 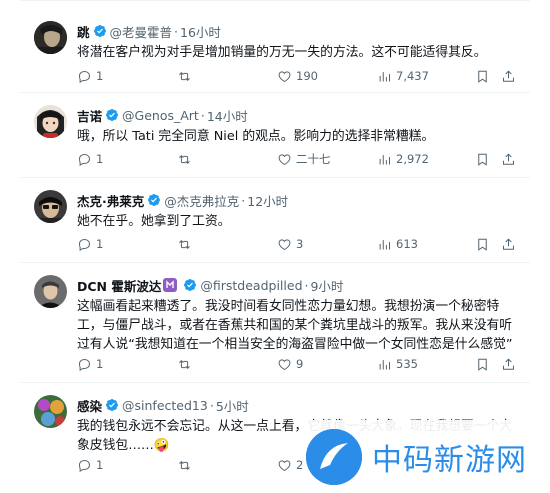 What do you see at coordinates (313, 159) in the screenshot?
I see `like-count: 二十七` at bounding box center [313, 159].